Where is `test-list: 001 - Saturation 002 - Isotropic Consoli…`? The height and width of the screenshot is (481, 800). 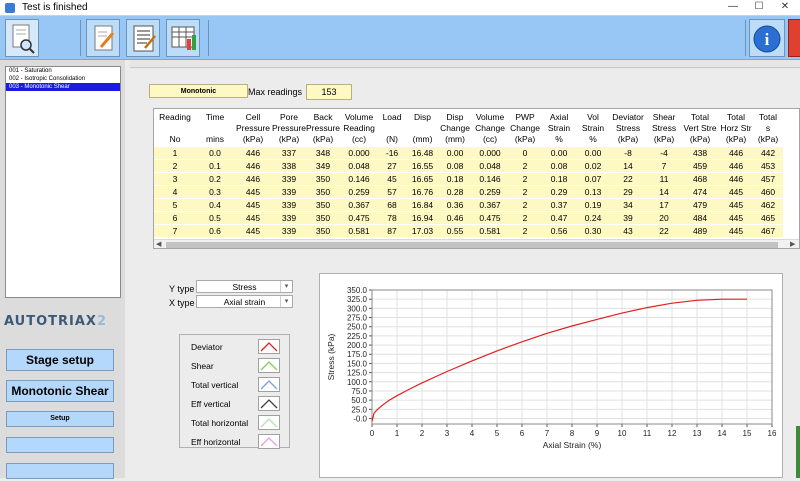
test-list: 001 - Saturation 002 - Isotropic Consoli… is located at coordinates (63, 182).